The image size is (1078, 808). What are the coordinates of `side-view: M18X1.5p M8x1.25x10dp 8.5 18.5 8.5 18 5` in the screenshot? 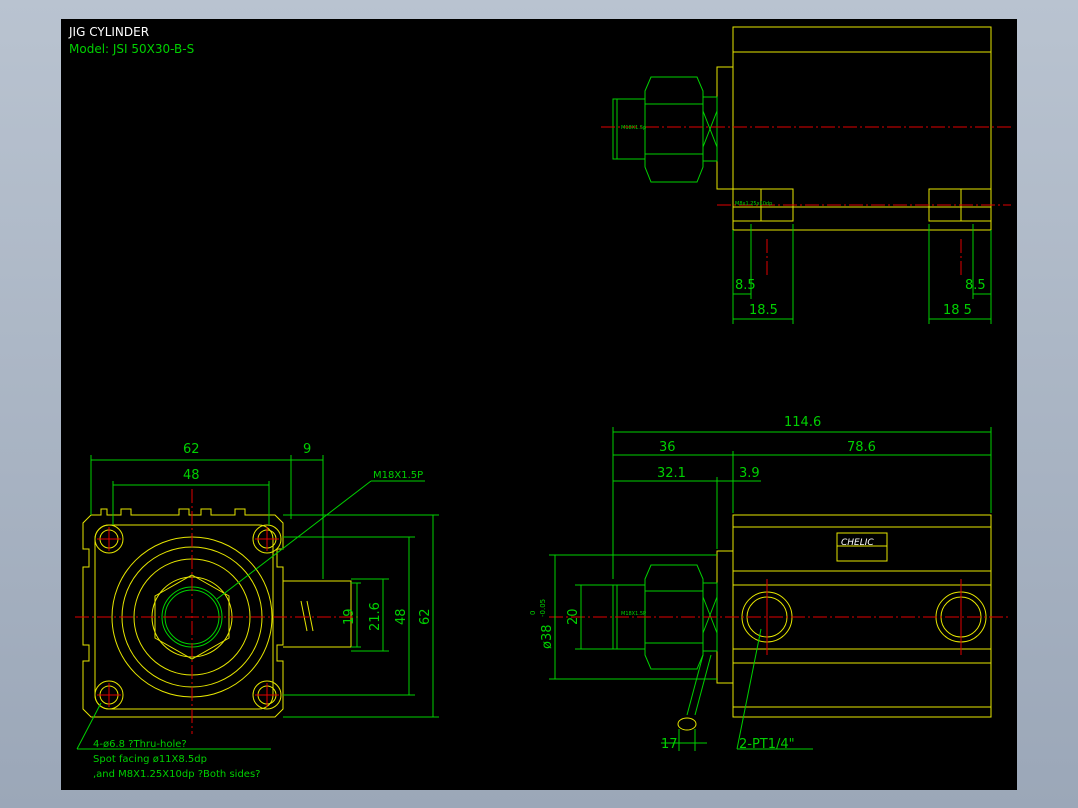 It's located at (806, 175).